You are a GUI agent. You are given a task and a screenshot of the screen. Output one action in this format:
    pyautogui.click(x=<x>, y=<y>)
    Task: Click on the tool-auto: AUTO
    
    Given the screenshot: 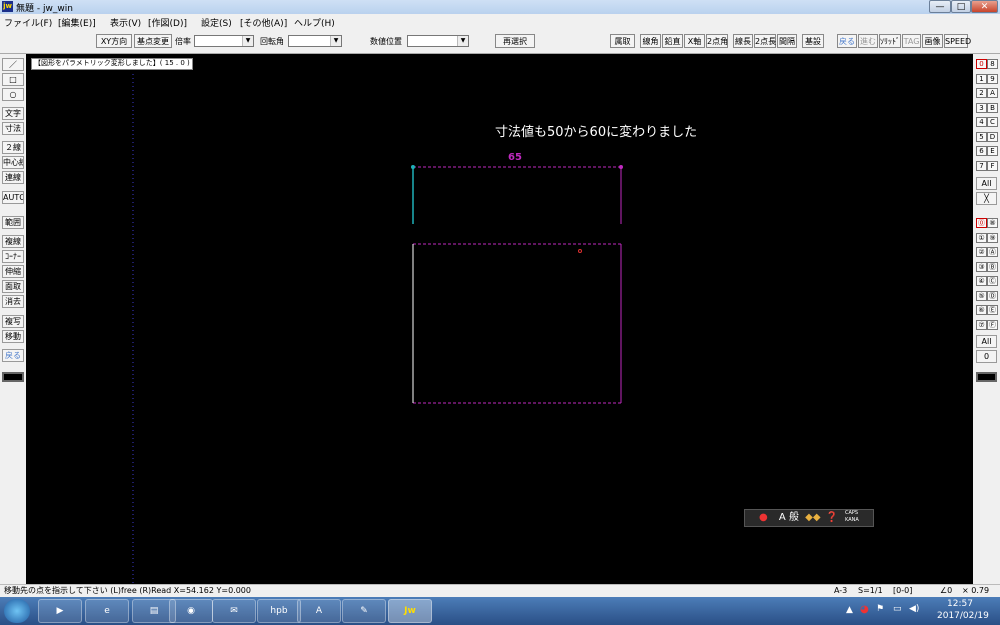 What is the action you would take?
    pyautogui.click(x=13, y=197)
    